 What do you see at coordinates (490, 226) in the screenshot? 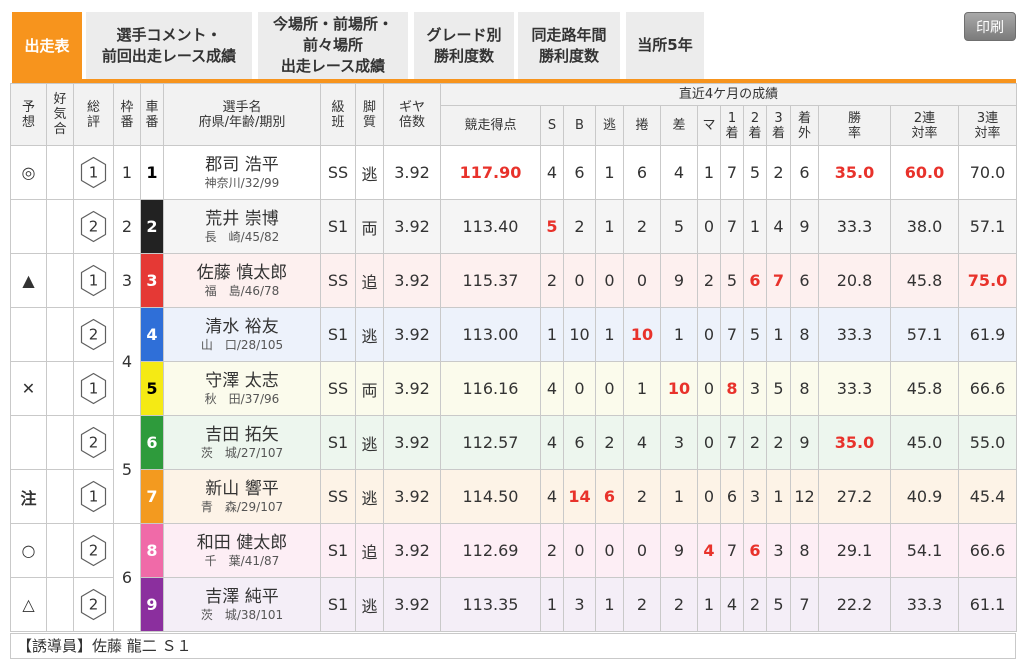
I see `race-score: 113.40` at bounding box center [490, 226].